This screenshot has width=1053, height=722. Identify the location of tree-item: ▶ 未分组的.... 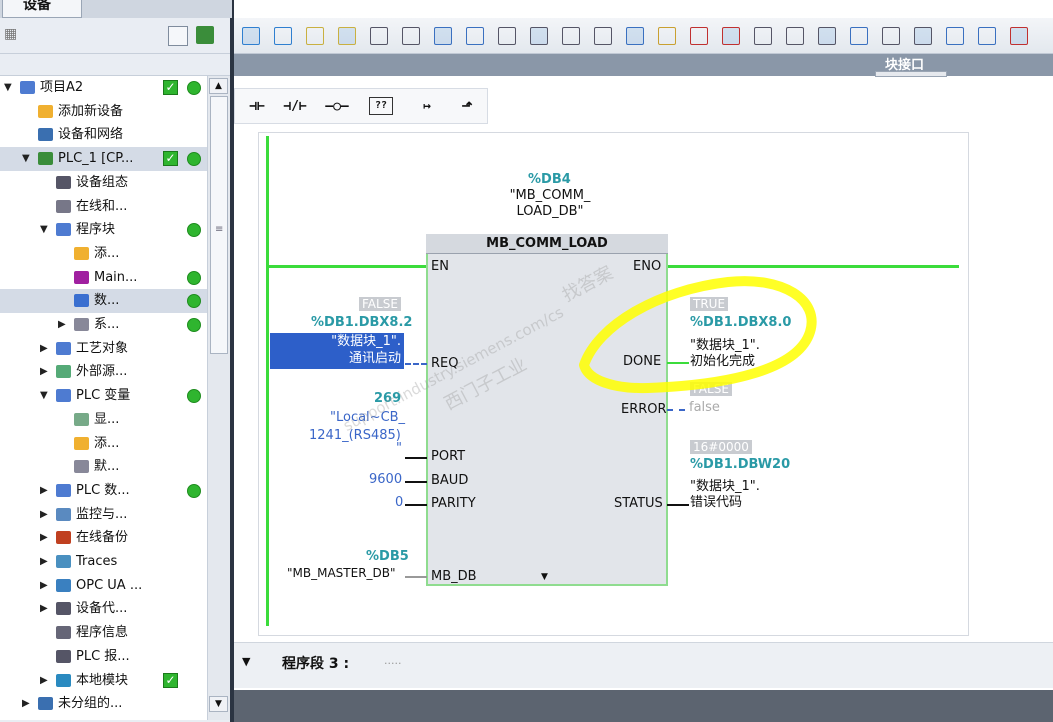
(103, 704).